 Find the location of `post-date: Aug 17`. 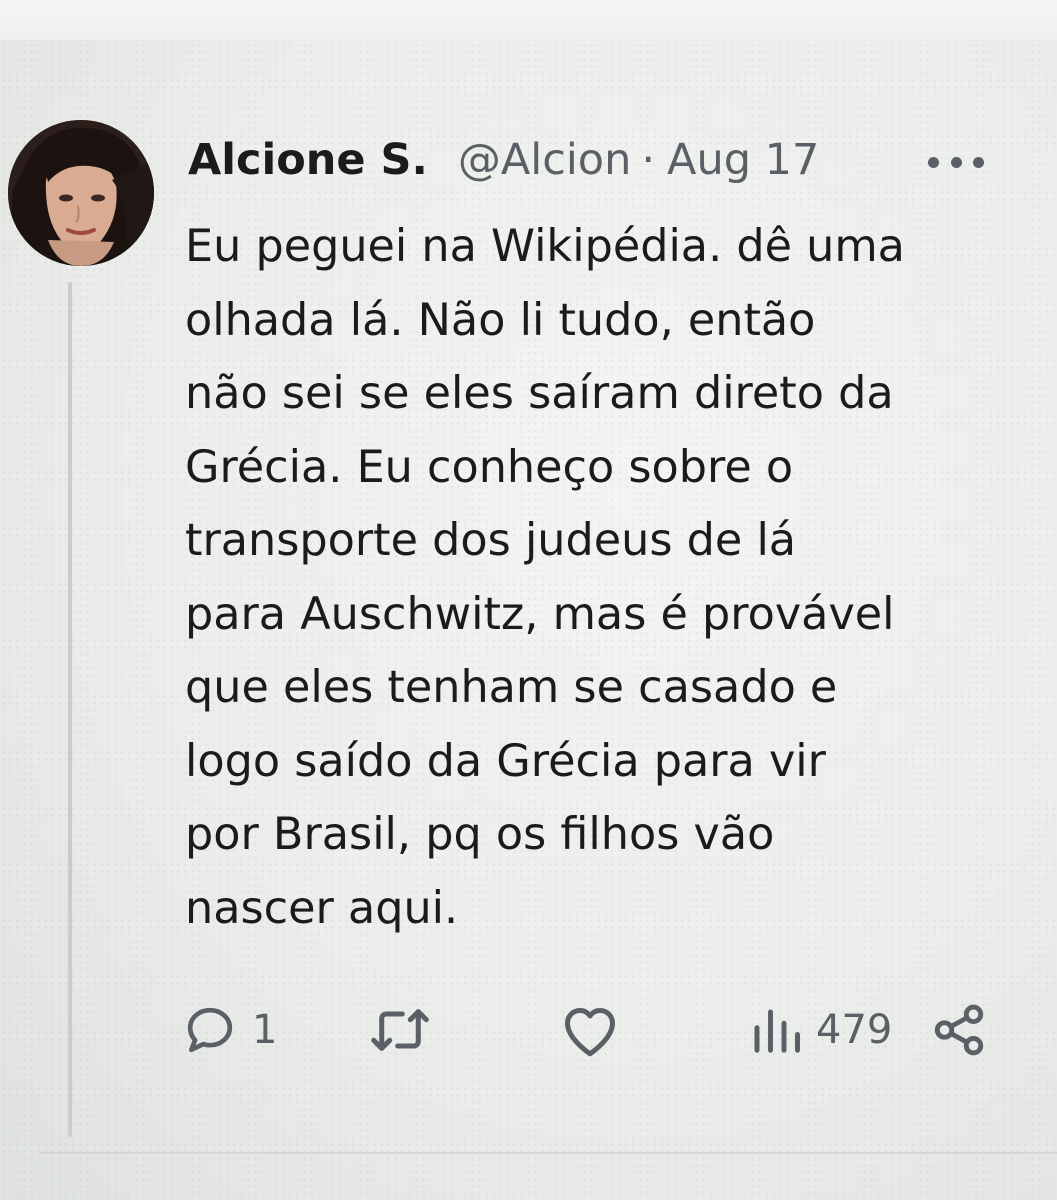

post-date: Aug 17 is located at coordinates (743, 160).